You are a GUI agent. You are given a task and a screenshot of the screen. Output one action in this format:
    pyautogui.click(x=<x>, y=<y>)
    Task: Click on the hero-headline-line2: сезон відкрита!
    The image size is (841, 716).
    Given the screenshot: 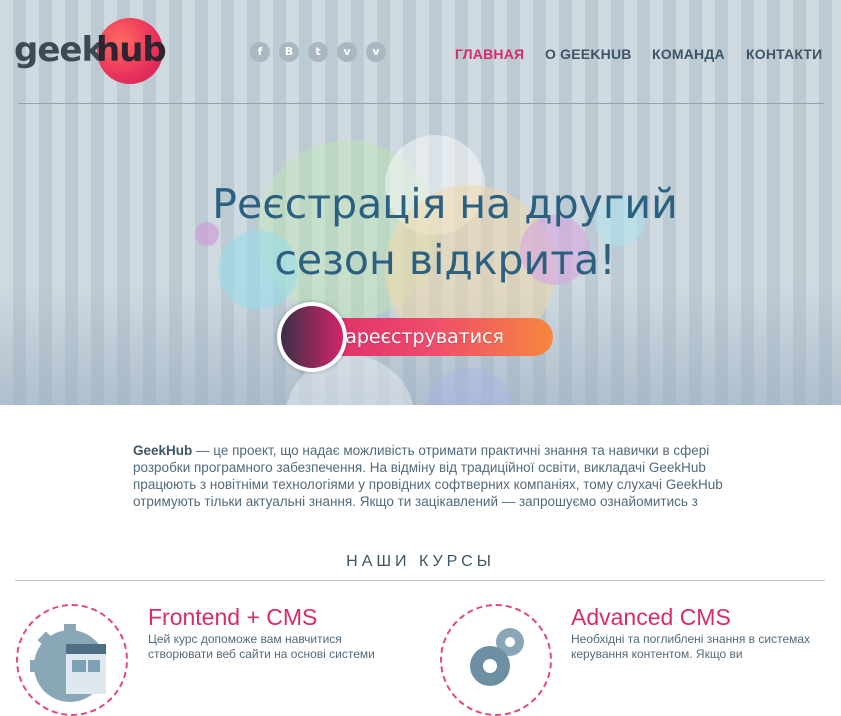 What is the action you would take?
    pyautogui.click(x=445, y=260)
    